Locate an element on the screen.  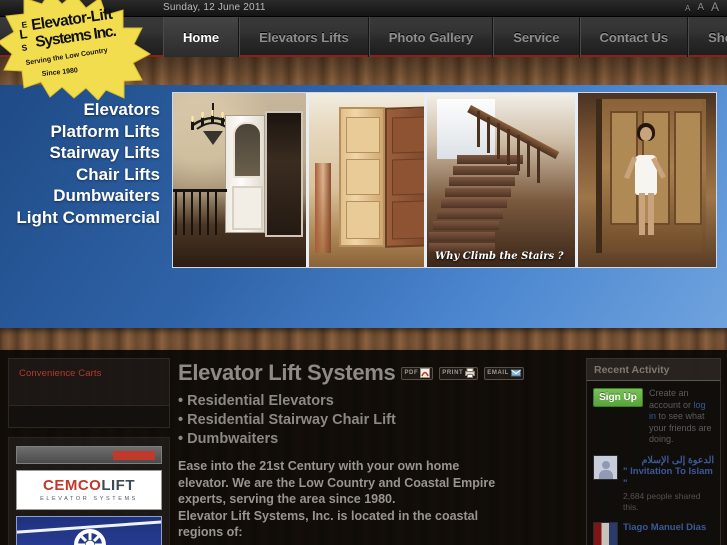
wood-door-right is located at coordinates (404, 177).